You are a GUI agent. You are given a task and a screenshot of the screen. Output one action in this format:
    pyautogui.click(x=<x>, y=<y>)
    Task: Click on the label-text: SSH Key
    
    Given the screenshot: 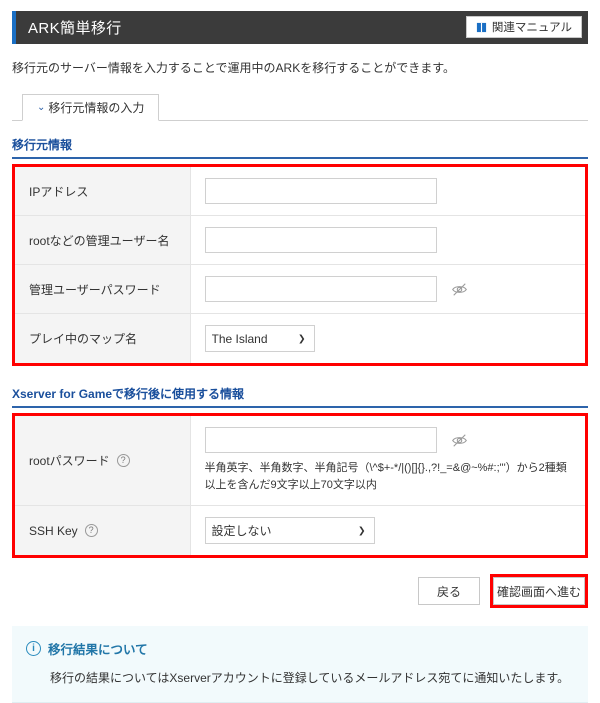 What is the action you would take?
    pyautogui.click(x=53, y=530)
    